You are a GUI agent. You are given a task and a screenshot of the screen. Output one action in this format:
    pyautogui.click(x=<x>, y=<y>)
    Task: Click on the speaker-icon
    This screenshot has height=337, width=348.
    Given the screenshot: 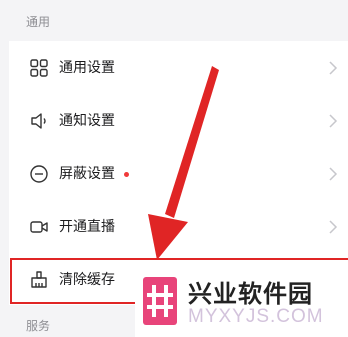 What is the action you would take?
    pyautogui.click(x=39, y=121)
    